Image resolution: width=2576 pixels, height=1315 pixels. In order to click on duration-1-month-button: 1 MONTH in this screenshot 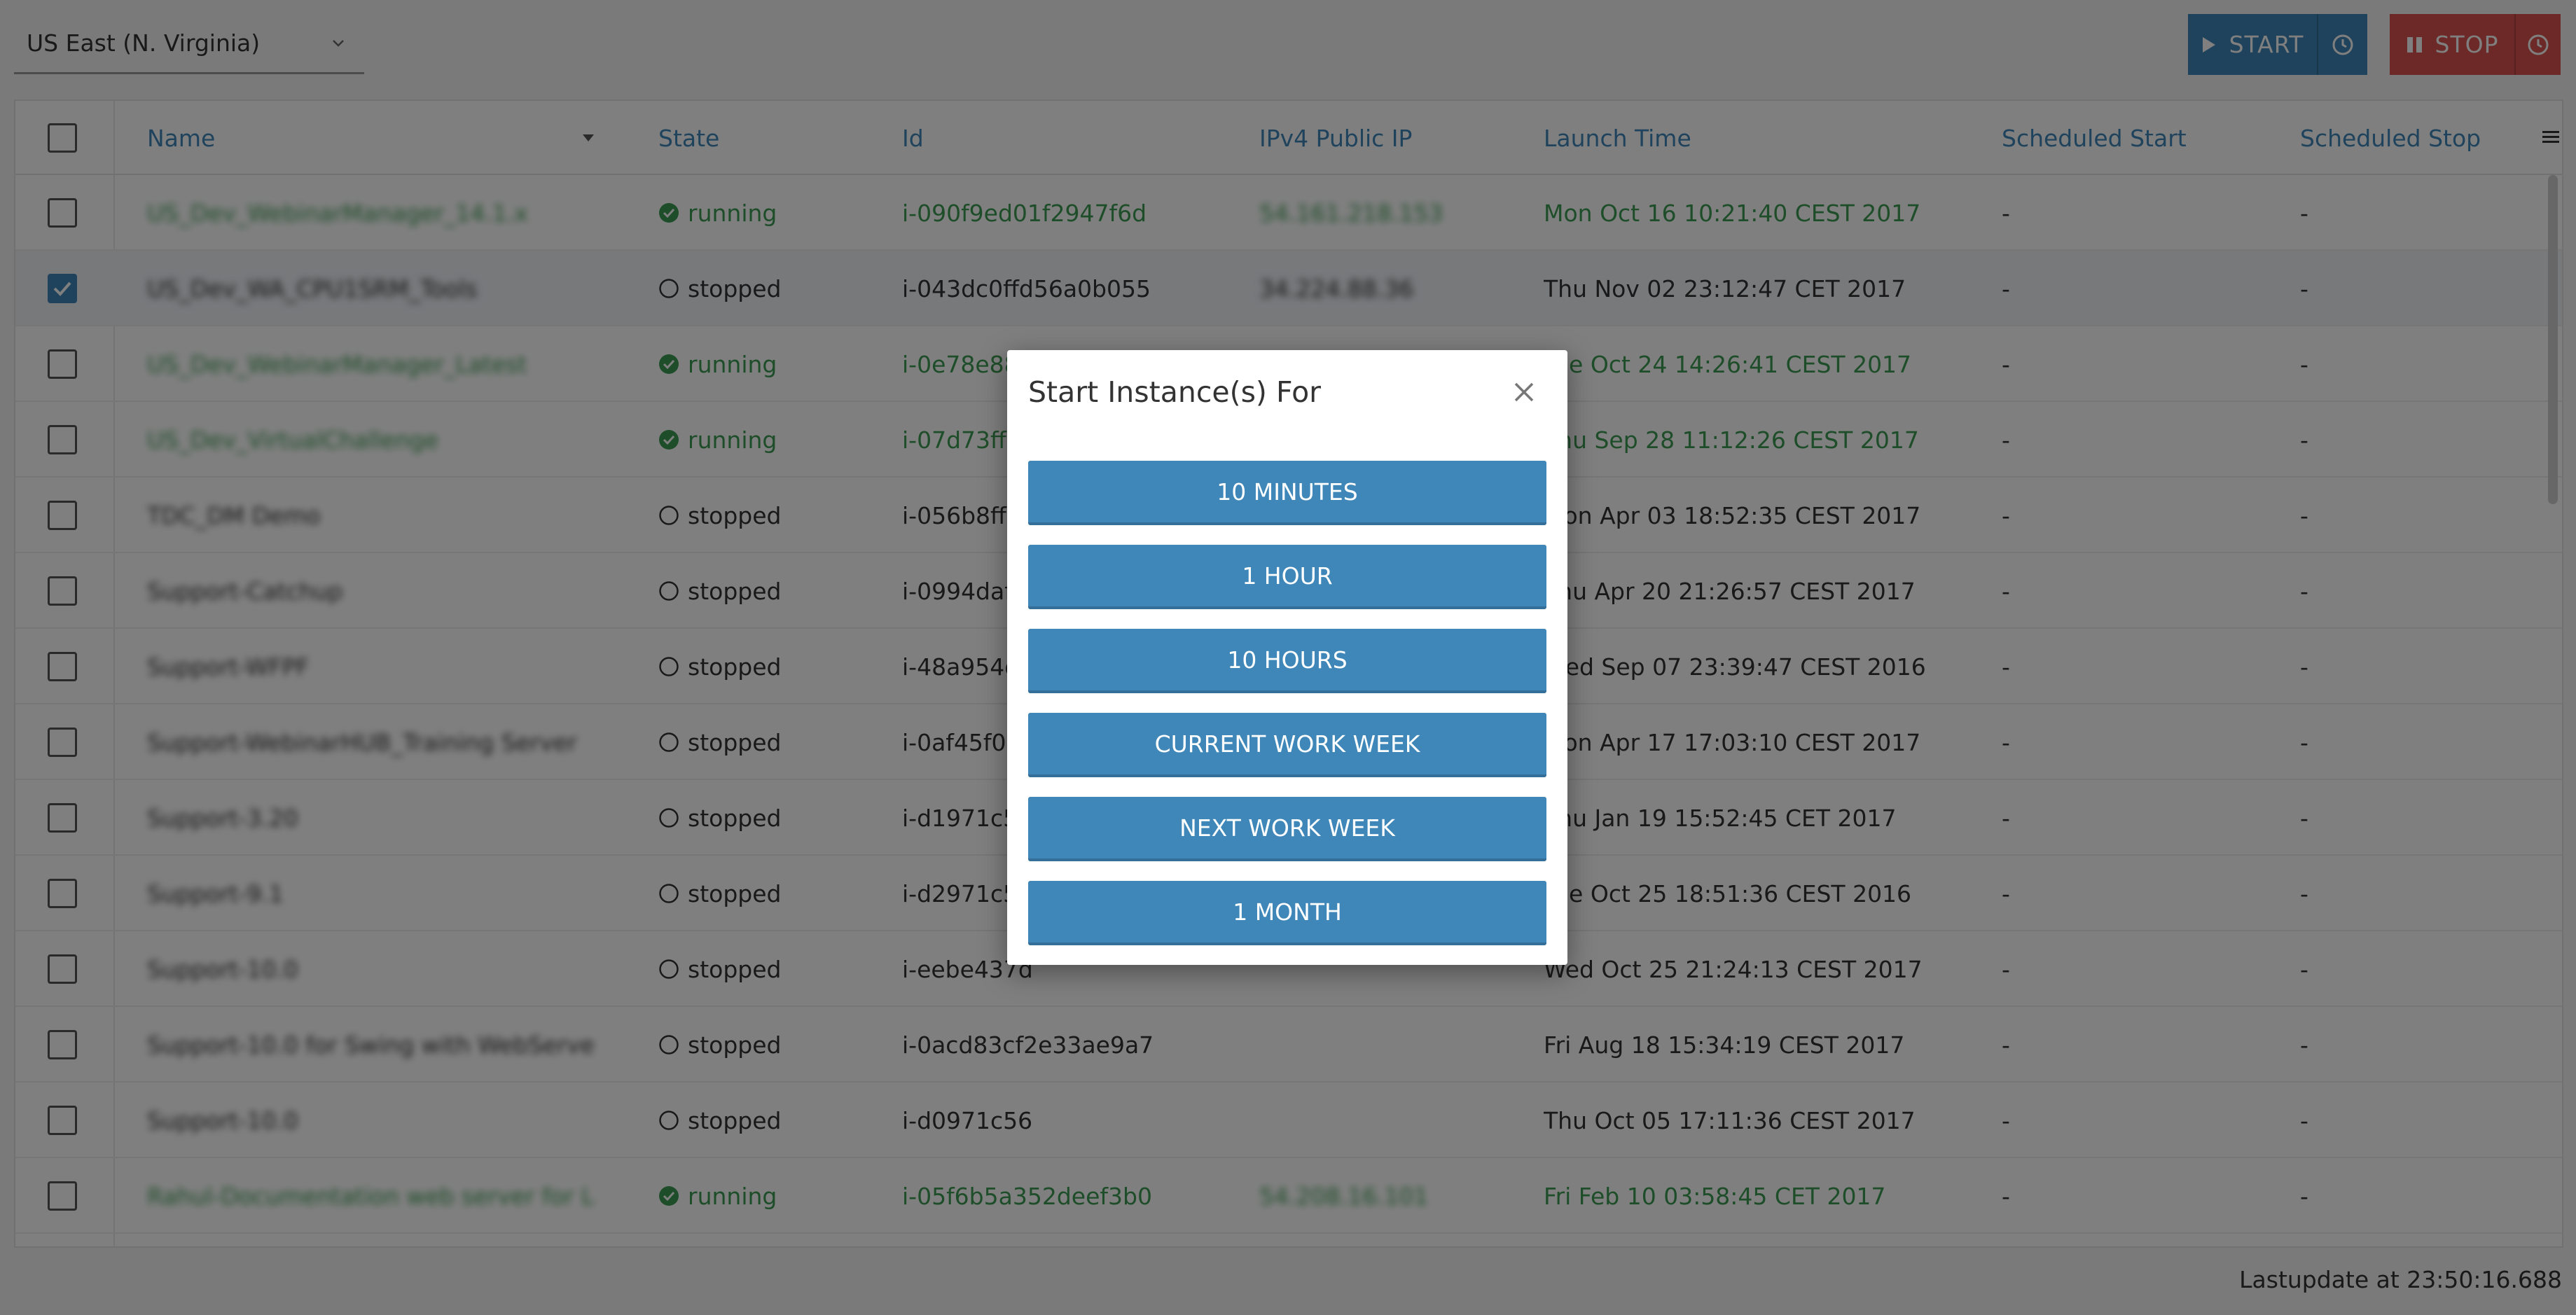, I will do `click(1287, 913)`.